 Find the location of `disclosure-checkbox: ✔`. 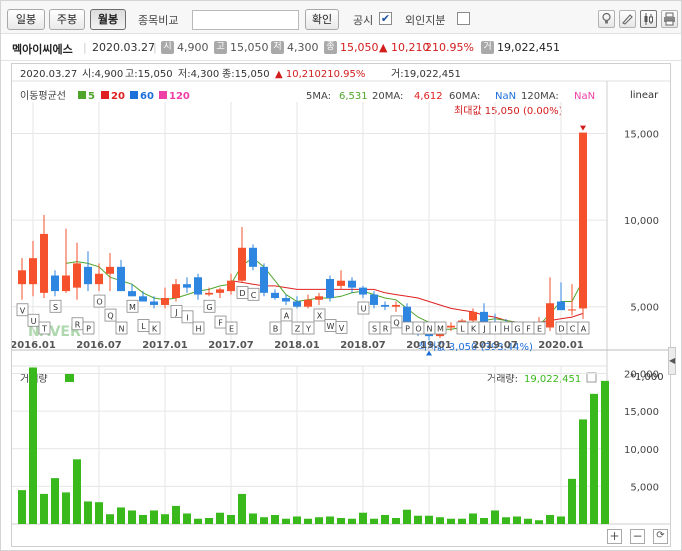

disclosure-checkbox: ✔ is located at coordinates (385, 18).